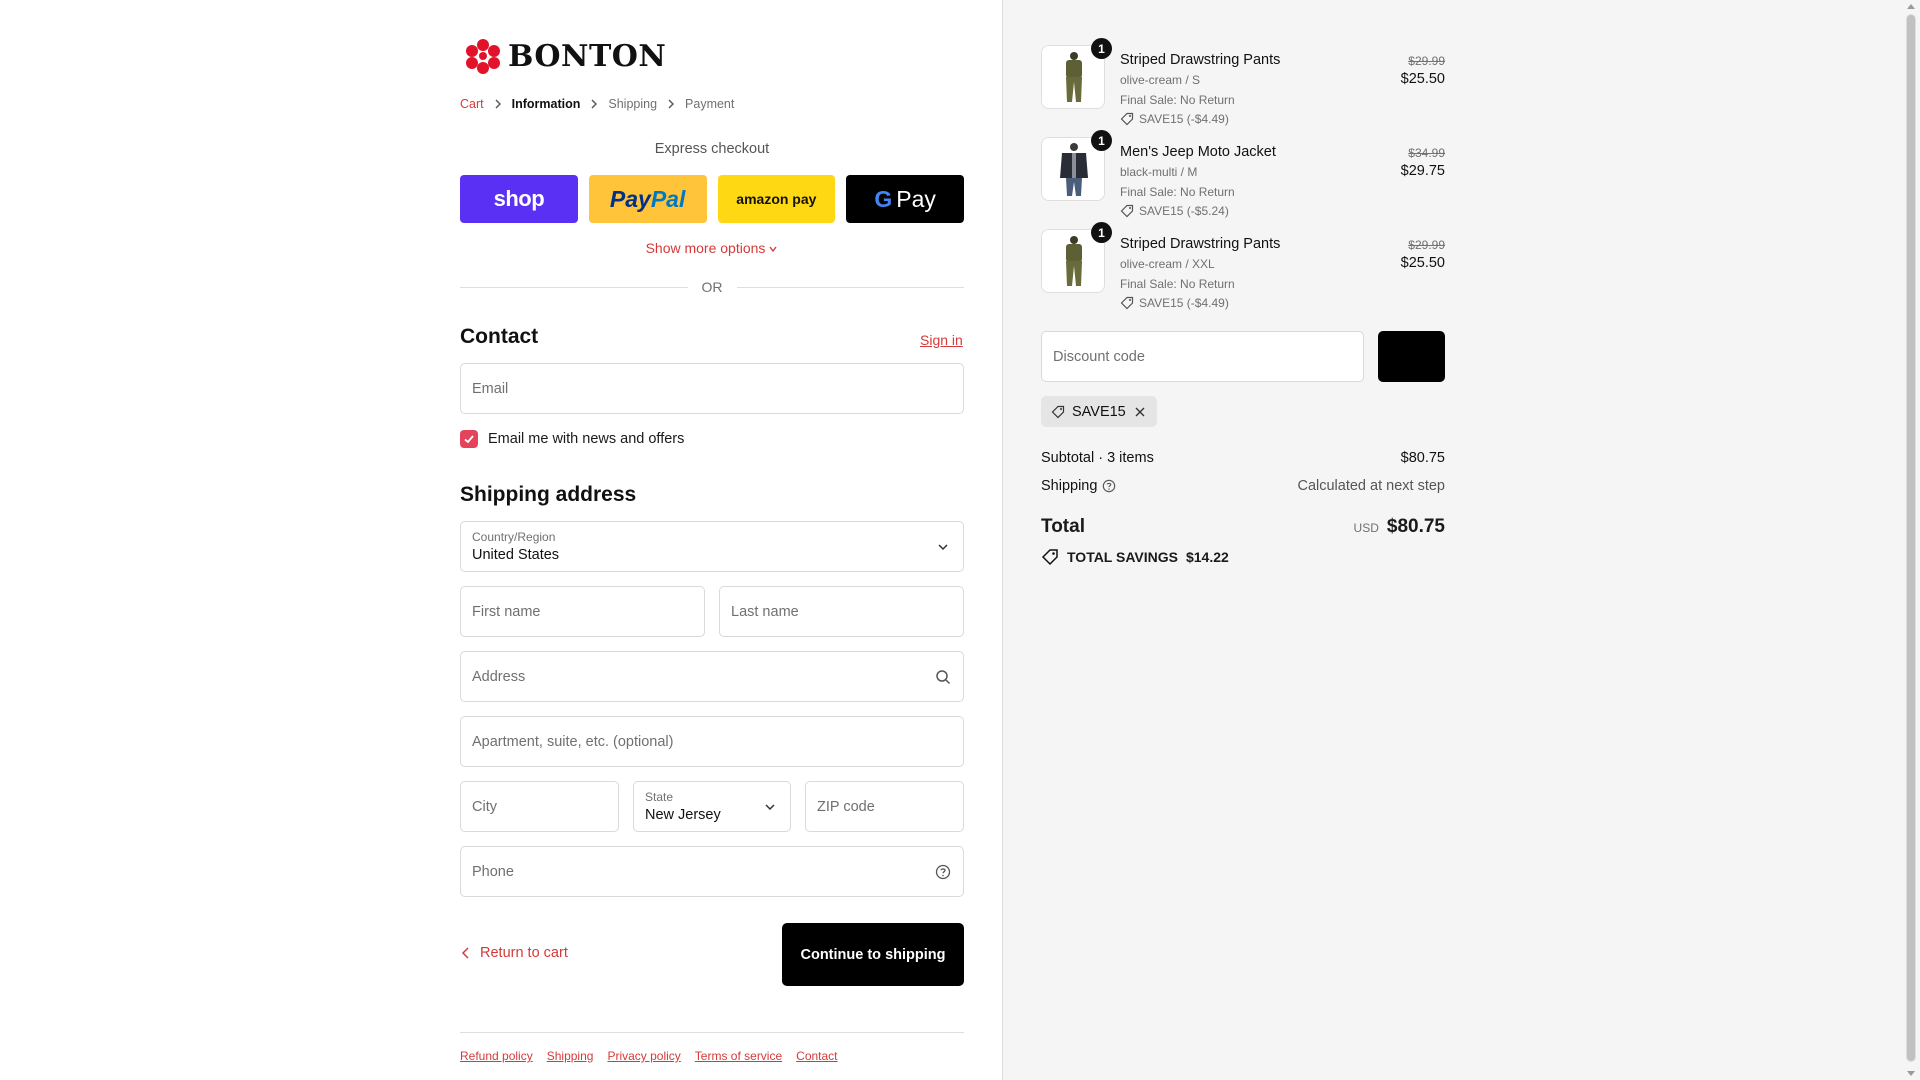 Image resolution: width=1920 pixels, height=1080 pixels. Describe the element at coordinates (586, 439) in the screenshot. I see `newsletter-label: Email me with news and offers` at that location.